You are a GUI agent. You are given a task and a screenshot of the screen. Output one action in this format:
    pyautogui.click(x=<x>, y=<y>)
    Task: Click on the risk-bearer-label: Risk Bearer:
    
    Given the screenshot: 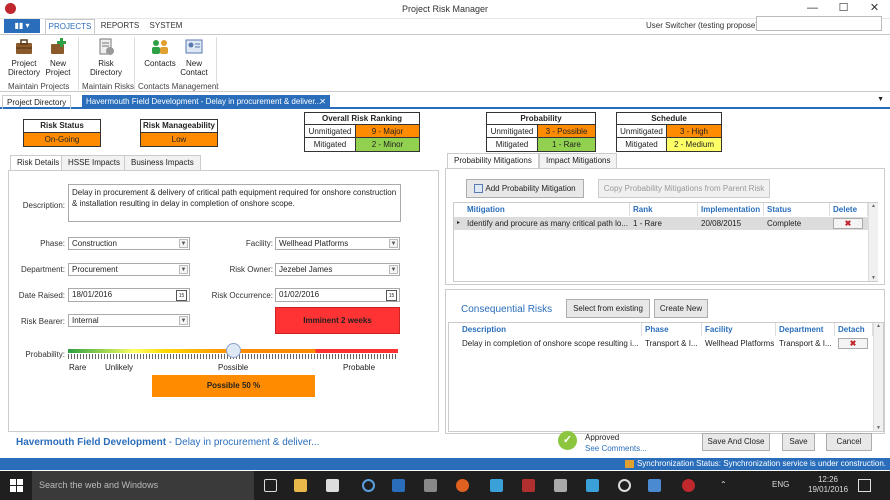 What is the action you would take?
    pyautogui.click(x=42, y=321)
    